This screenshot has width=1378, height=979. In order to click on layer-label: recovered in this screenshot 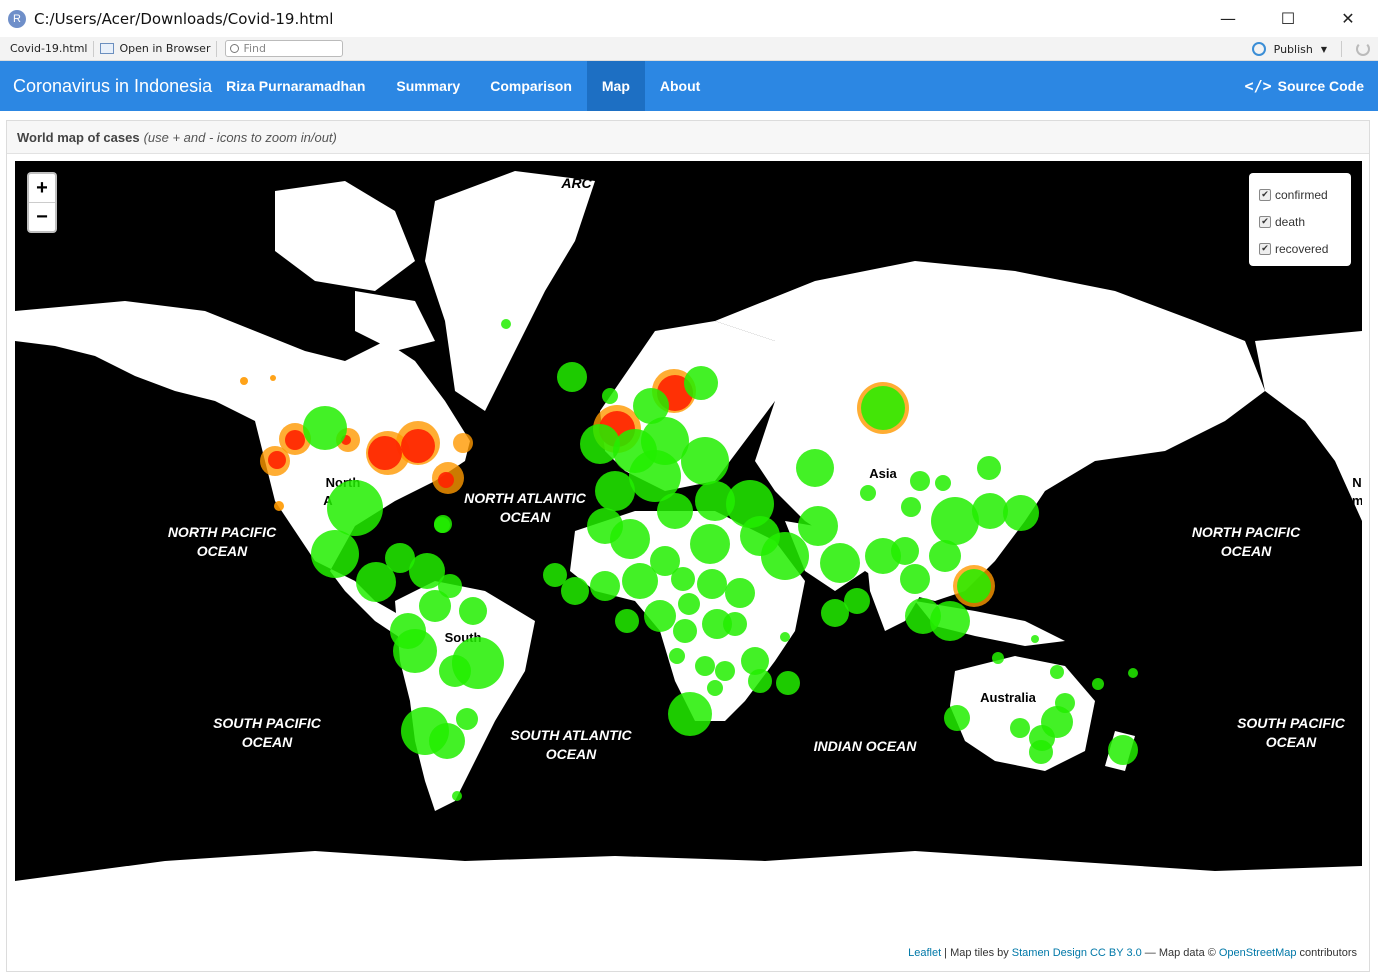, I will do `click(1302, 248)`.